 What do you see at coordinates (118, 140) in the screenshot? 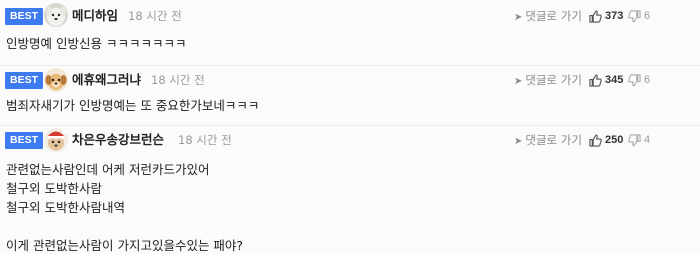
I see `comment-nickname: 차은우송강브런슨` at bounding box center [118, 140].